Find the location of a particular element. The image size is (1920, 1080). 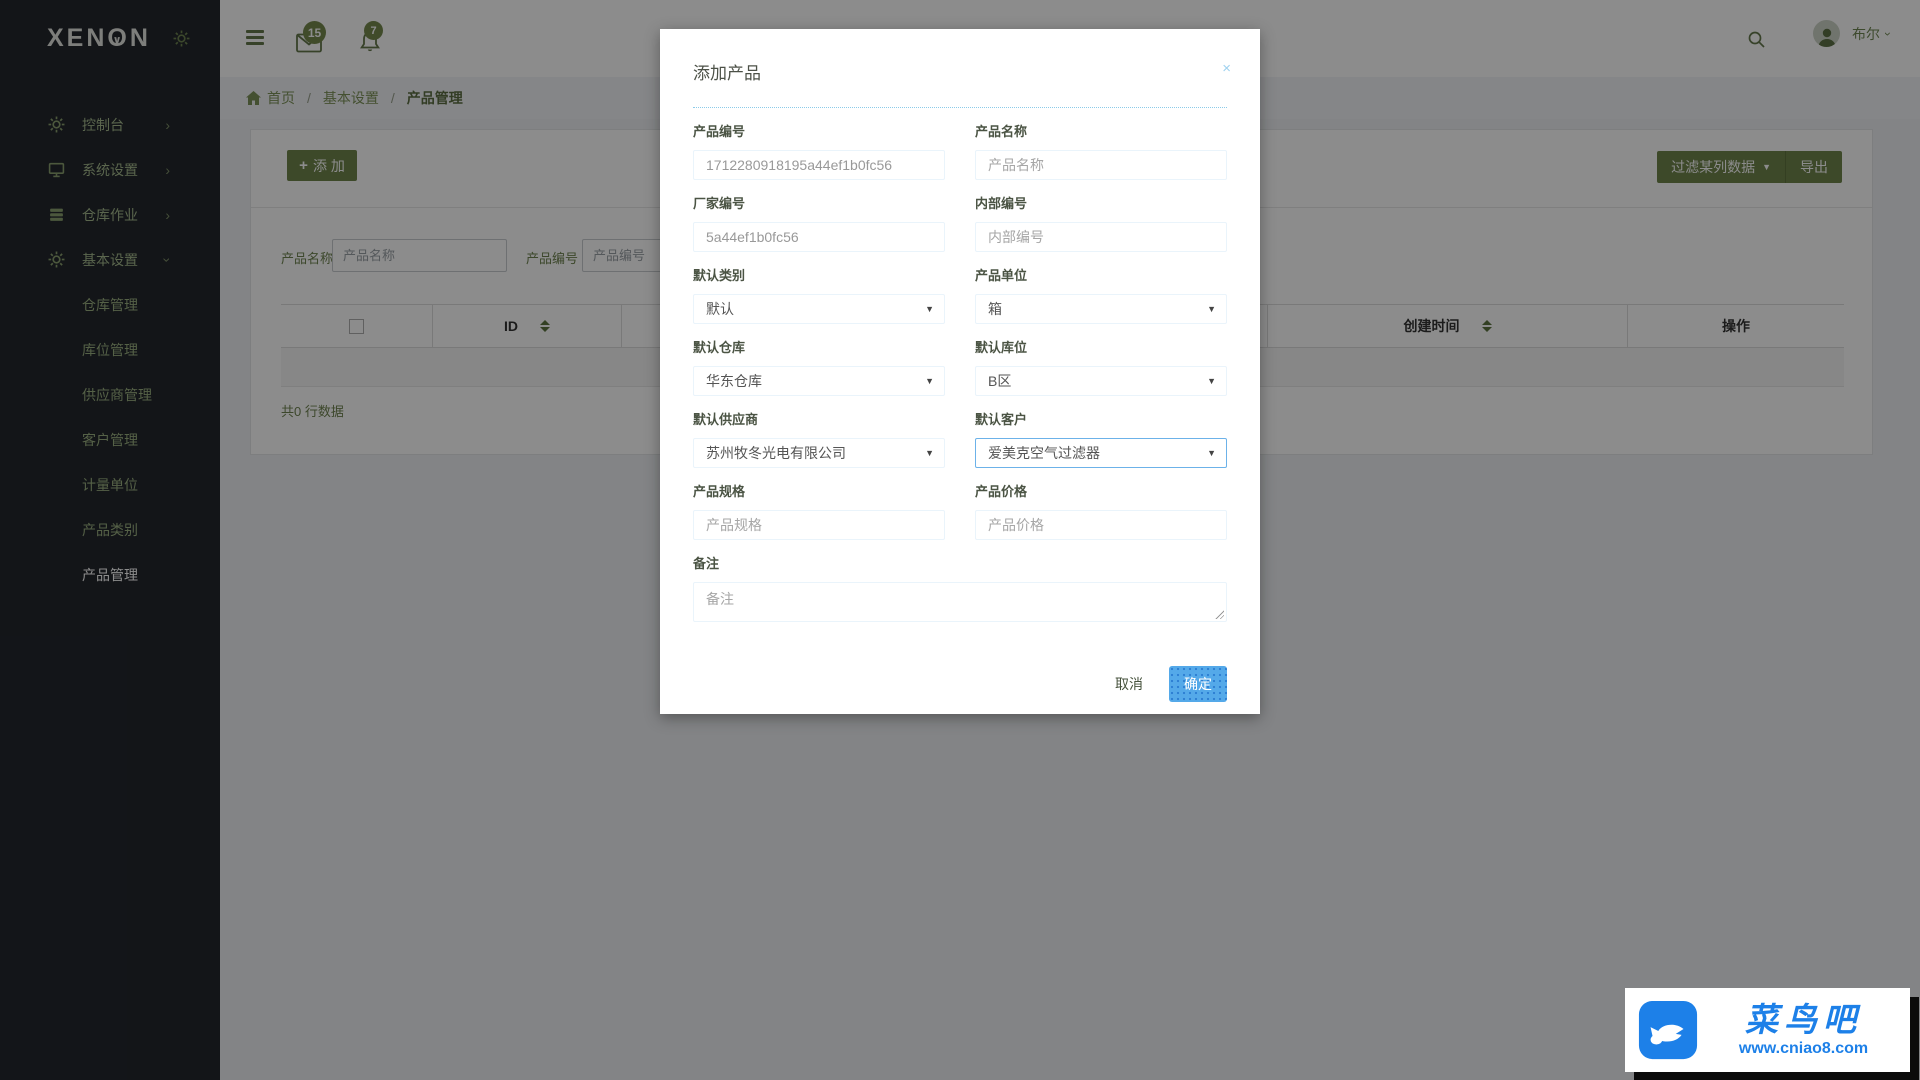

internal-code-label: 内部编号 is located at coordinates (1001, 203).